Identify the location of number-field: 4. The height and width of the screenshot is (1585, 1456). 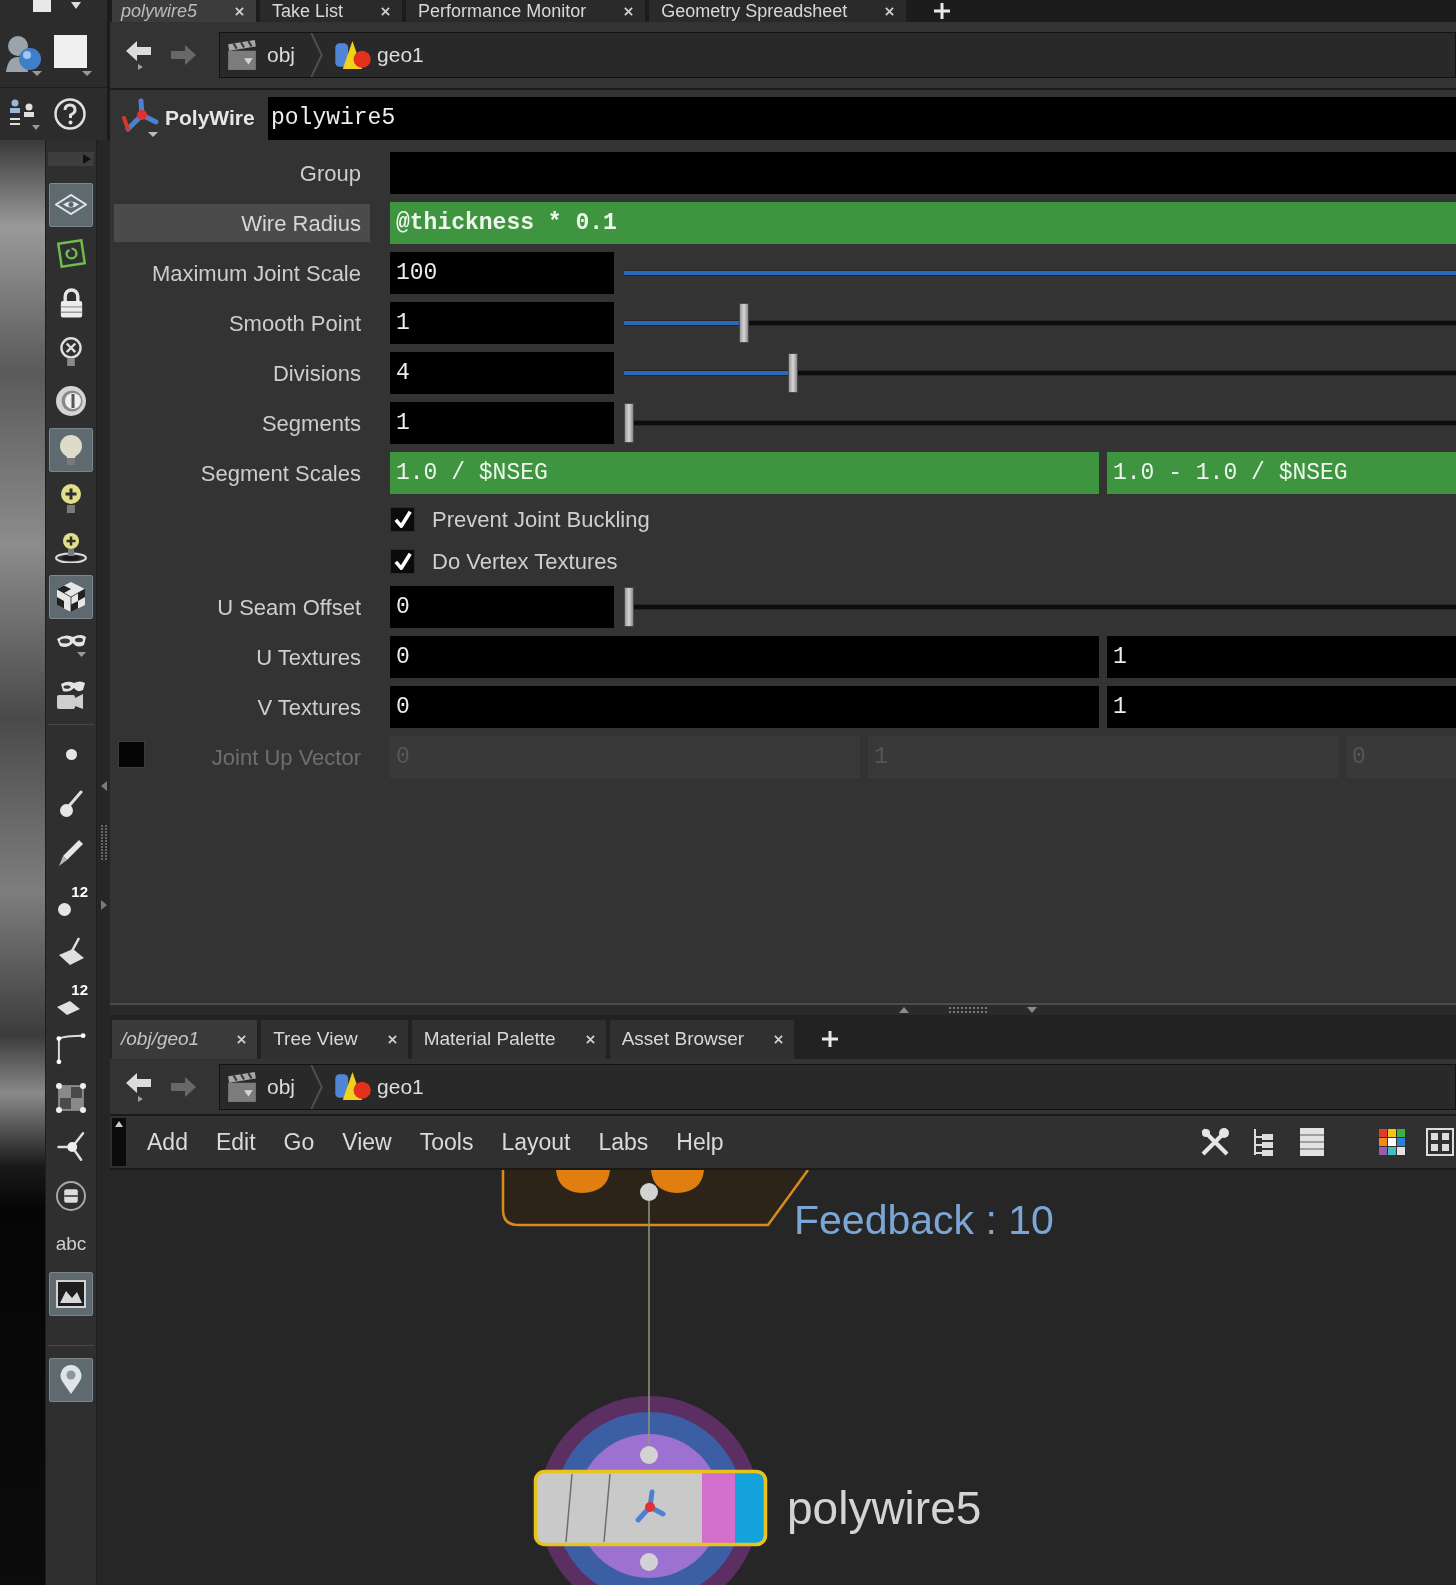
(502, 373).